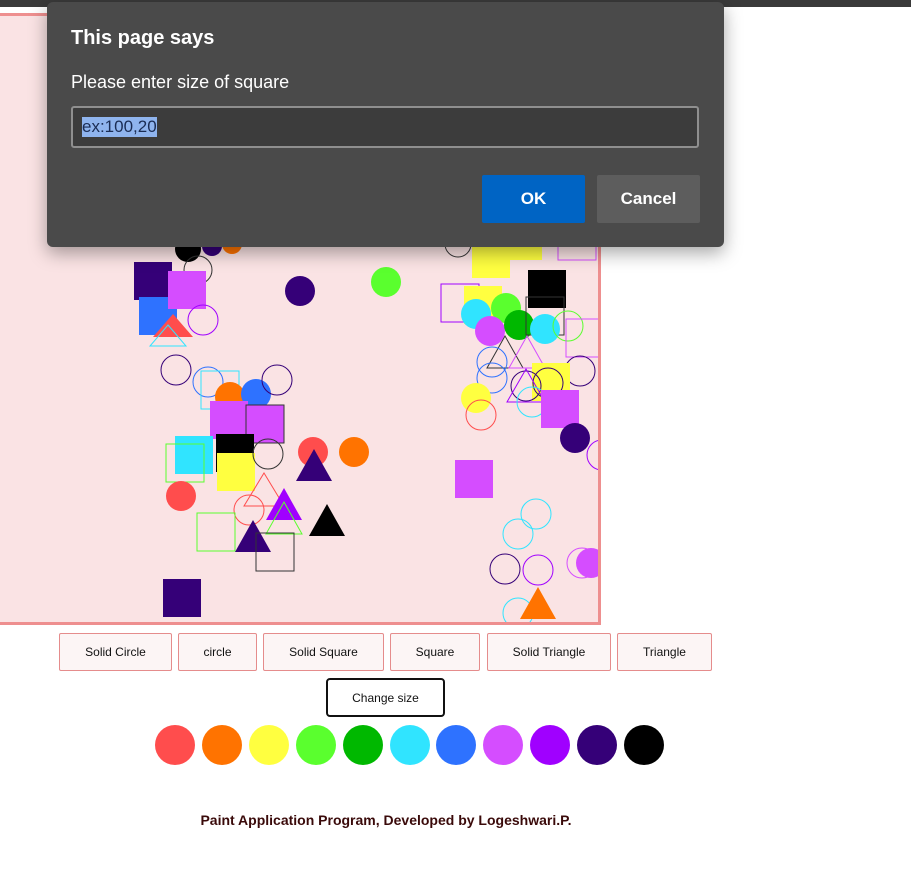  What do you see at coordinates (550, 745) in the screenshot?
I see `color-swatch-purple` at bounding box center [550, 745].